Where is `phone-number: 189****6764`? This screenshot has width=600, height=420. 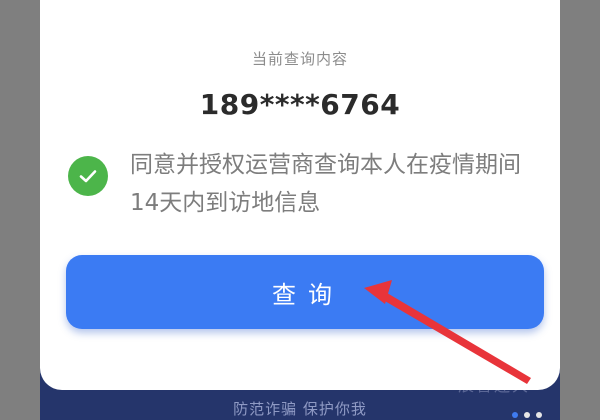 phone-number: 189****6764 is located at coordinates (300, 104).